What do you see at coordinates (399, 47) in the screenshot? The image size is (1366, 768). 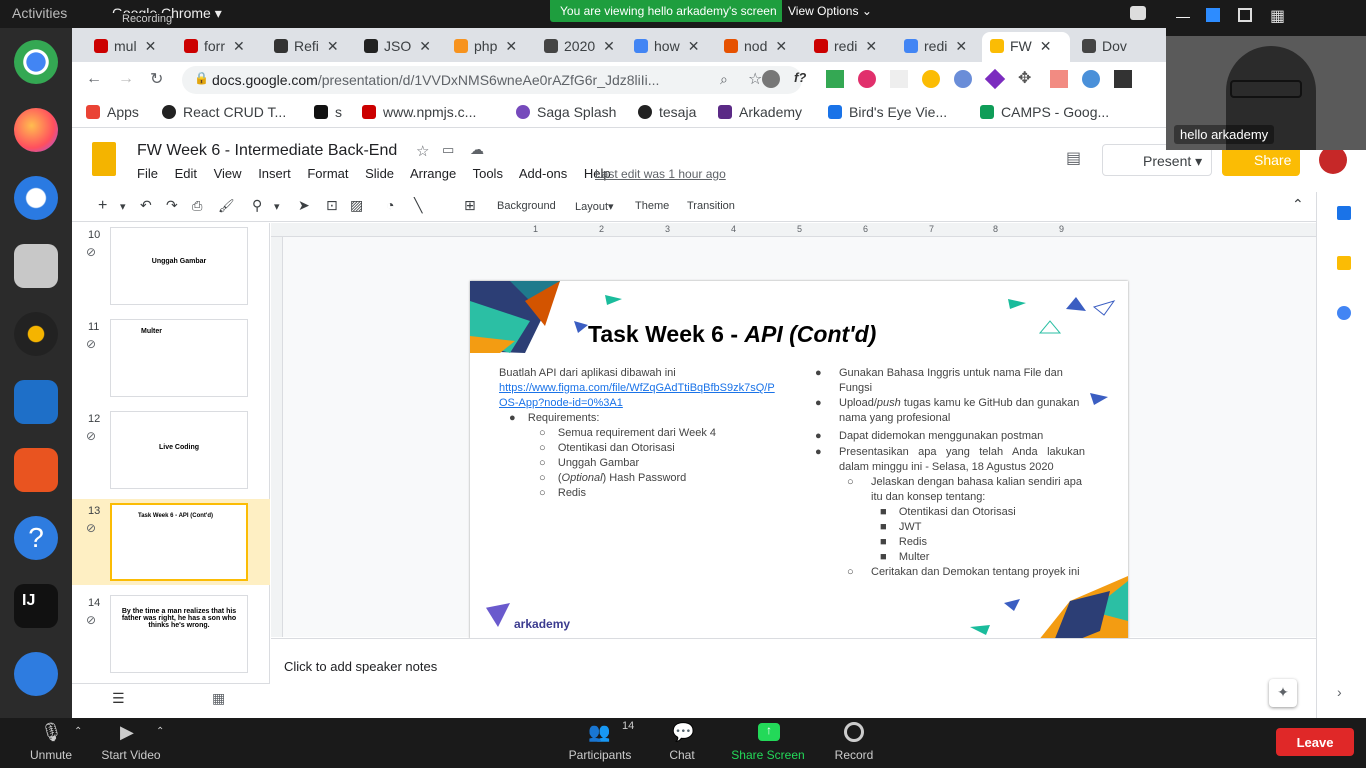 I see `tab-3: JSO ✕` at bounding box center [399, 47].